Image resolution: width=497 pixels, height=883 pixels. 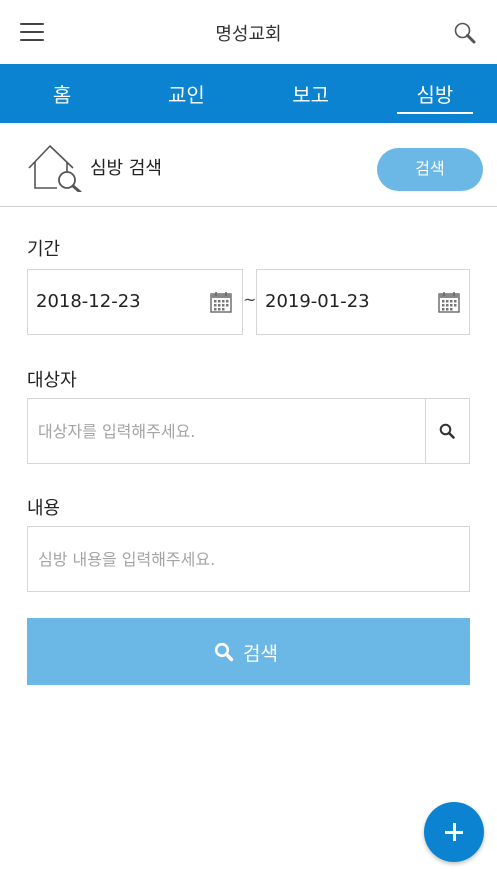 What do you see at coordinates (44, 249) in the screenshot?
I see `period-label: 기간` at bounding box center [44, 249].